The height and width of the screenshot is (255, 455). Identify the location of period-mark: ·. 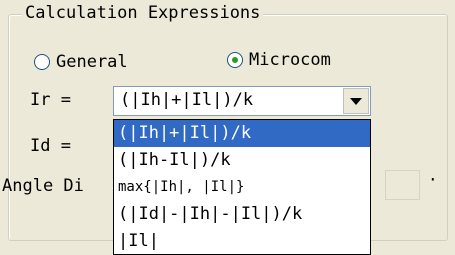
(433, 179).